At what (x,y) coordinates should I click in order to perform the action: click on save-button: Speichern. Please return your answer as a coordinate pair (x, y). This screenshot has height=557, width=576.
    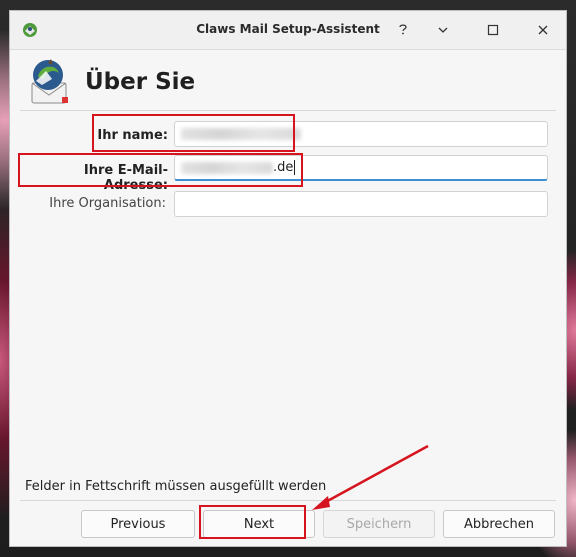
    Looking at the image, I should click on (379, 524).